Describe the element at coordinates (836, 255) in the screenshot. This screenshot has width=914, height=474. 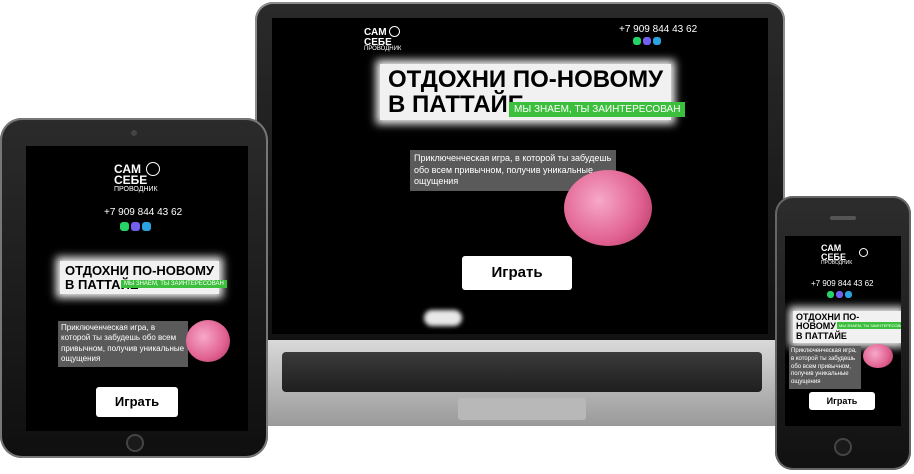
I see `logo: САМ СЕБЕ ПРОВОДНИК` at that location.